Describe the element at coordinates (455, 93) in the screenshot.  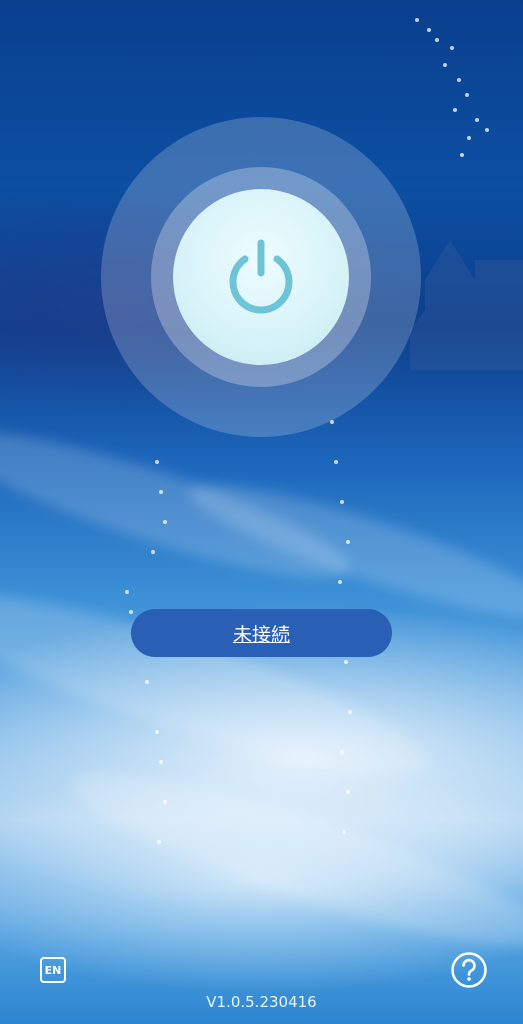
I see `bubble-trail-top-right` at that location.